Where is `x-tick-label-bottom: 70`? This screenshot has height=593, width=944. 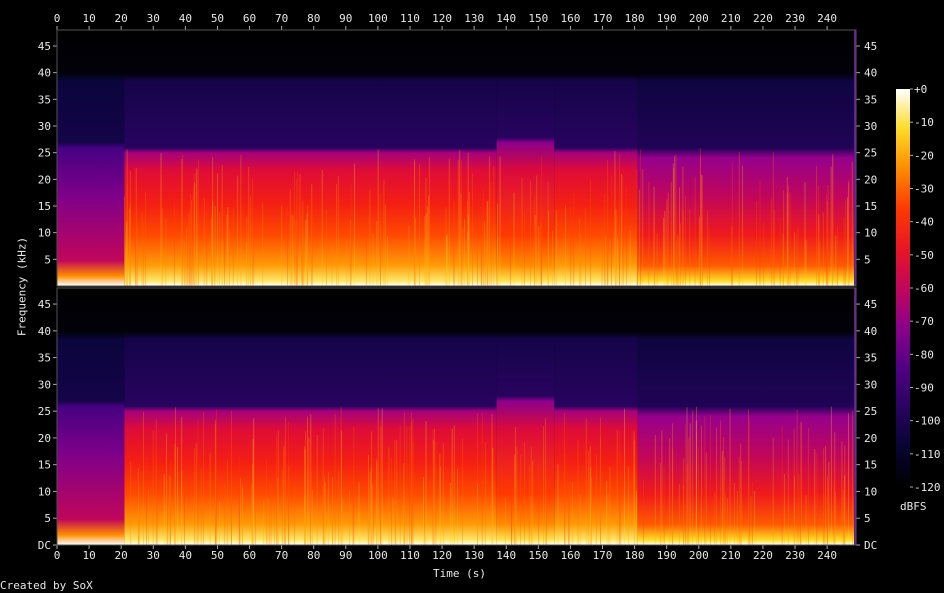 x-tick-label-bottom: 70 is located at coordinates (281, 555).